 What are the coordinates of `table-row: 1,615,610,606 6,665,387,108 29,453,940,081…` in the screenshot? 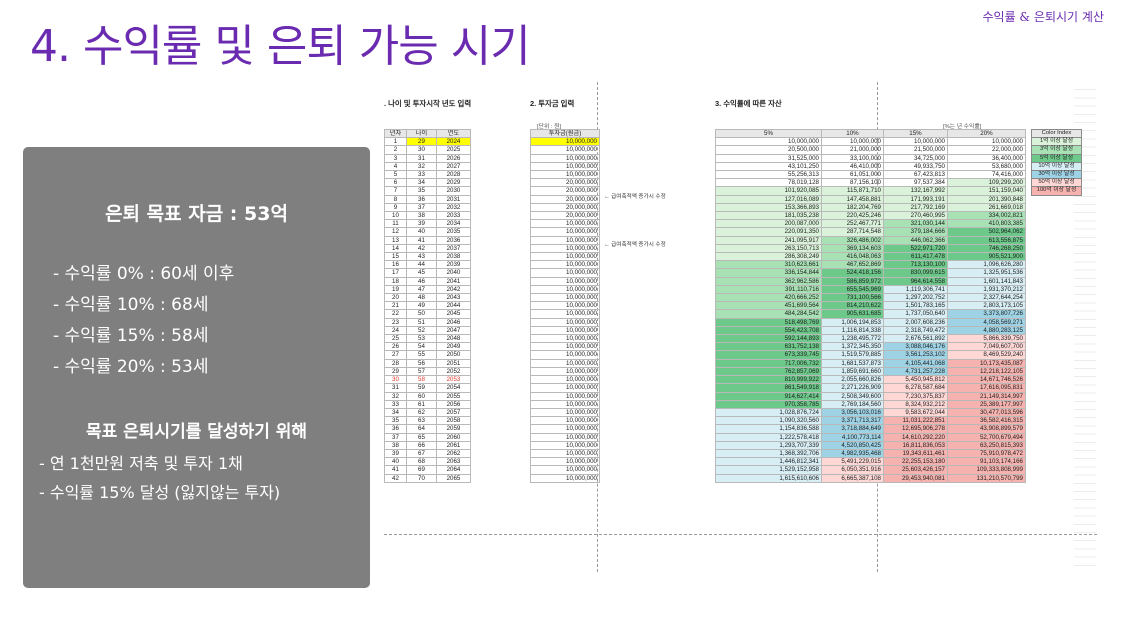 It's located at (870, 478).